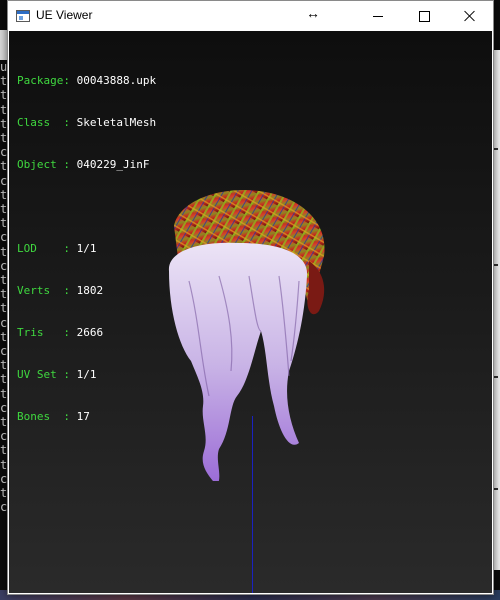  What do you see at coordinates (47, 122) in the screenshot?
I see `info-label: Class :` at bounding box center [47, 122].